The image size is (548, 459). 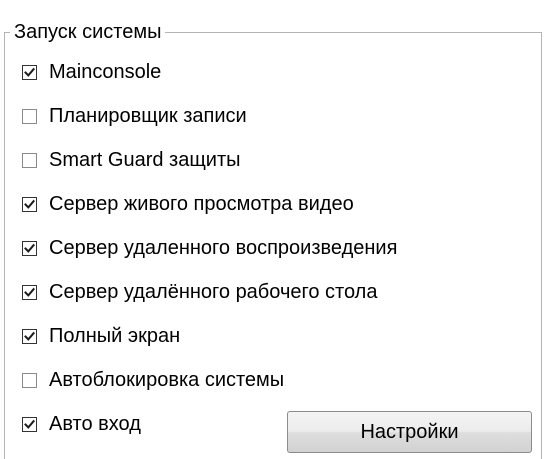 I want to click on option-smart-guard: Smart Guard защиты, so click(x=131, y=160).